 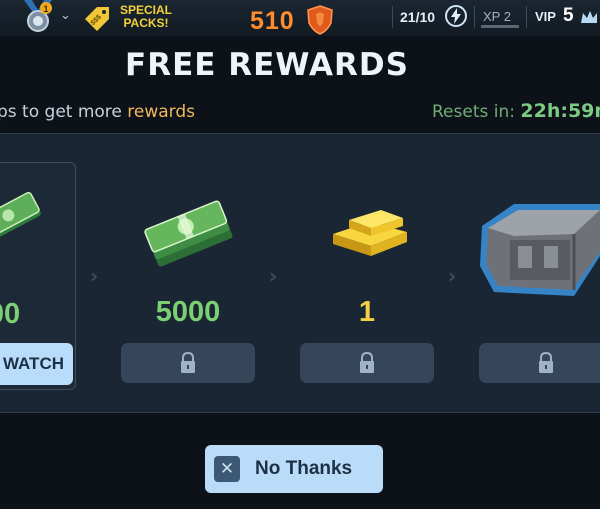 I want to click on special-packs-button: SPECIAL PACKS!, so click(x=146, y=17).